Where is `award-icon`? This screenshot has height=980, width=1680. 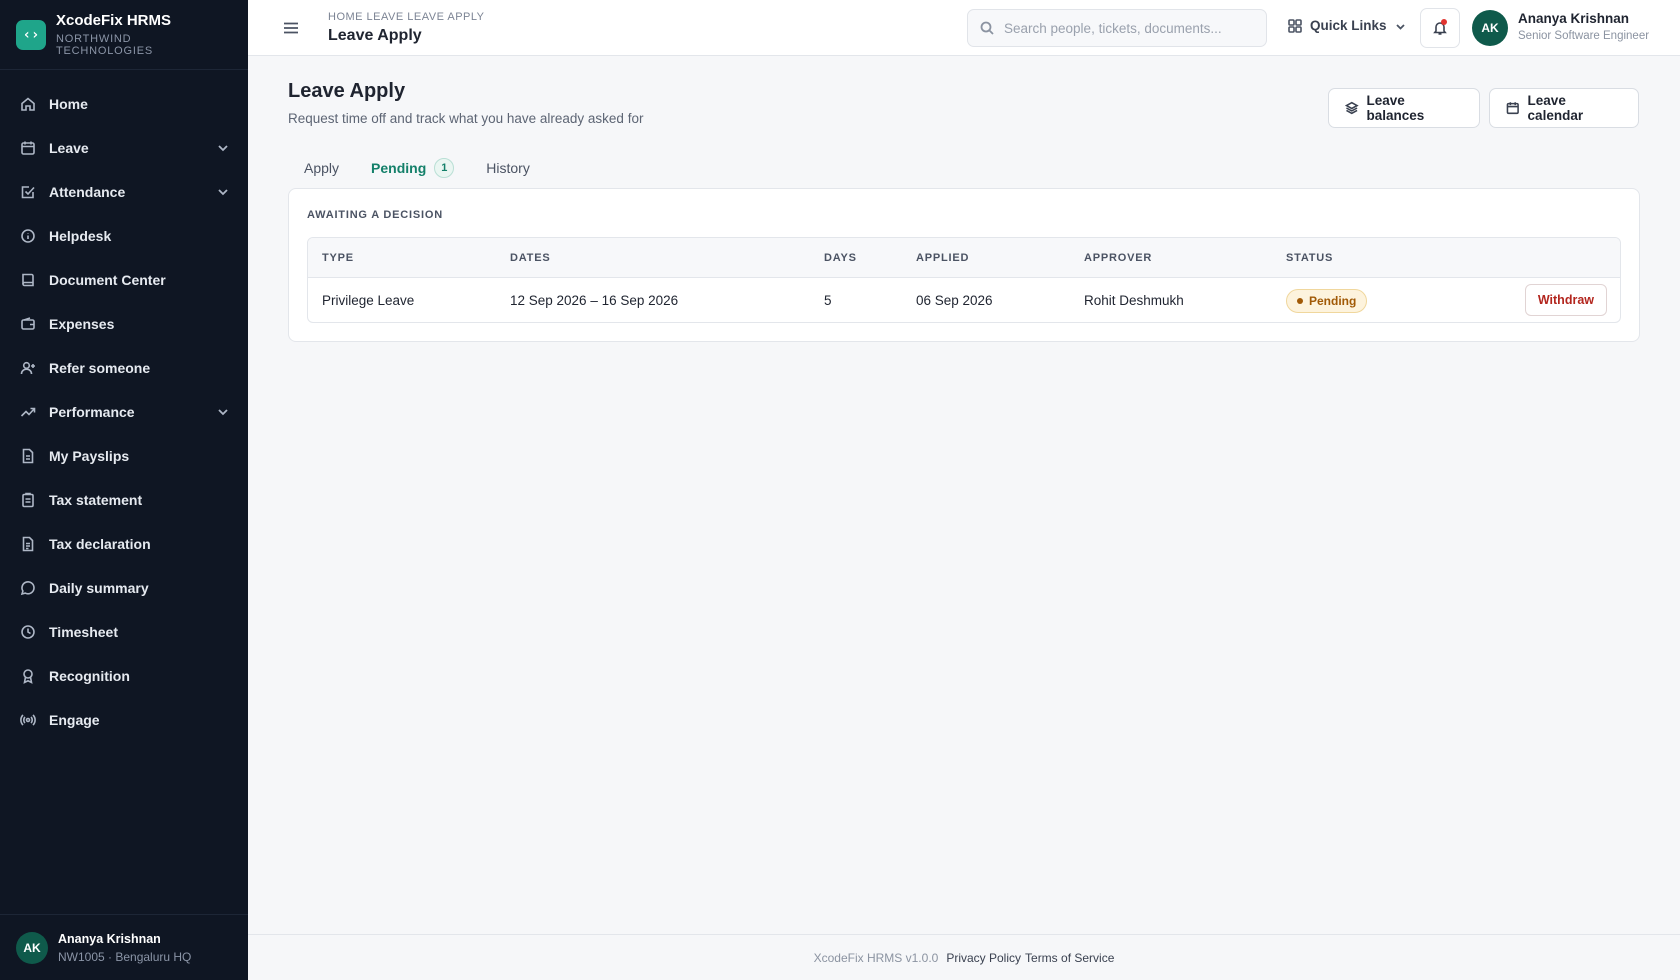
award-icon is located at coordinates (28, 676).